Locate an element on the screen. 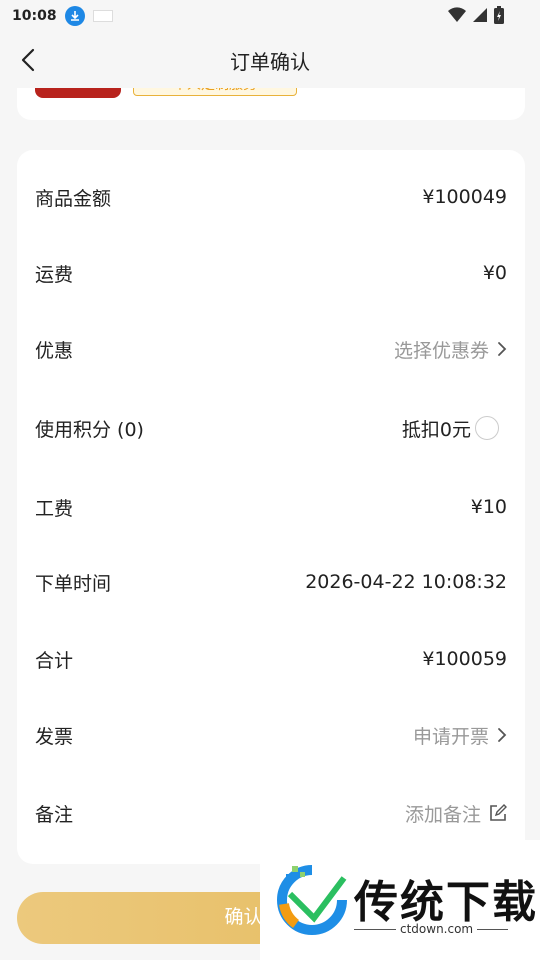 Image resolution: width=540 pixels, height=960 pixels. row-remark: 备注 添加备注 is located at coordinates (271, 813).